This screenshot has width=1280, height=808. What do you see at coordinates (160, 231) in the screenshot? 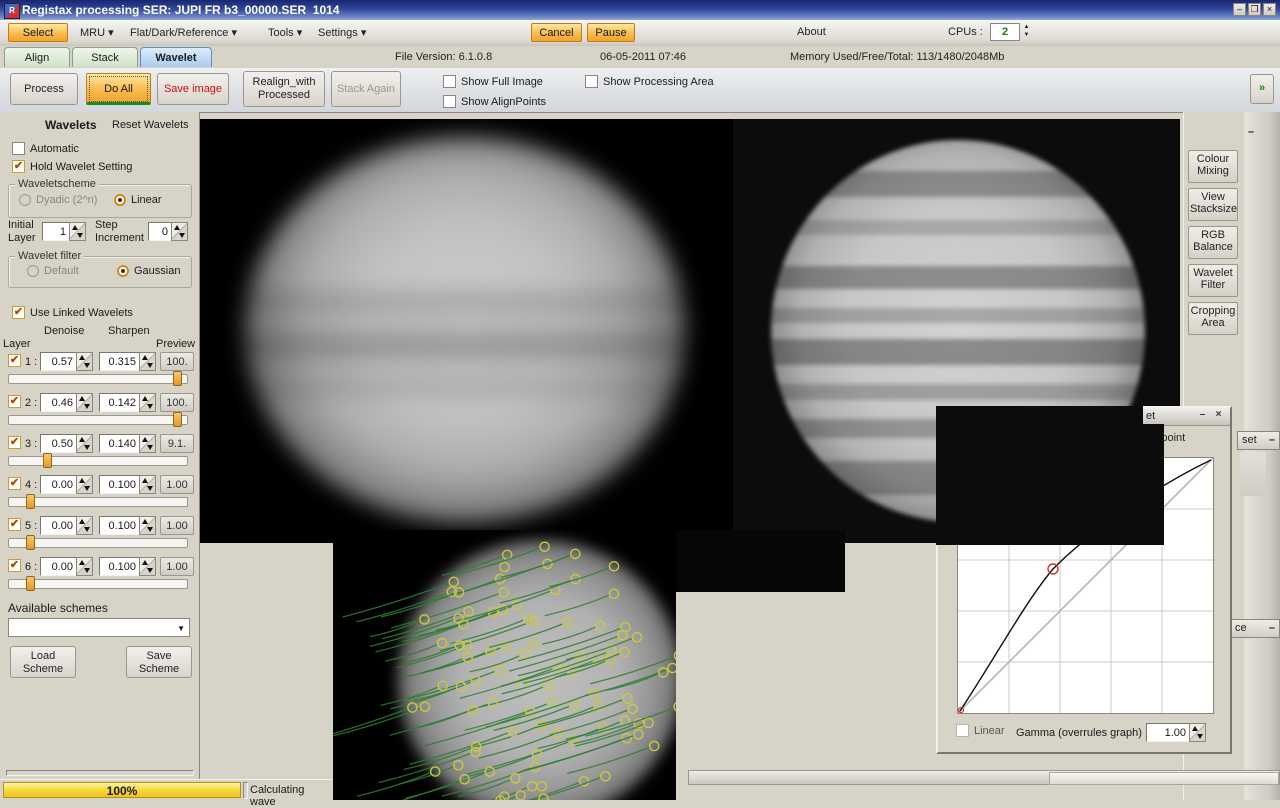
I see `step-increment-input: 0` at bounding box center [160, 231].